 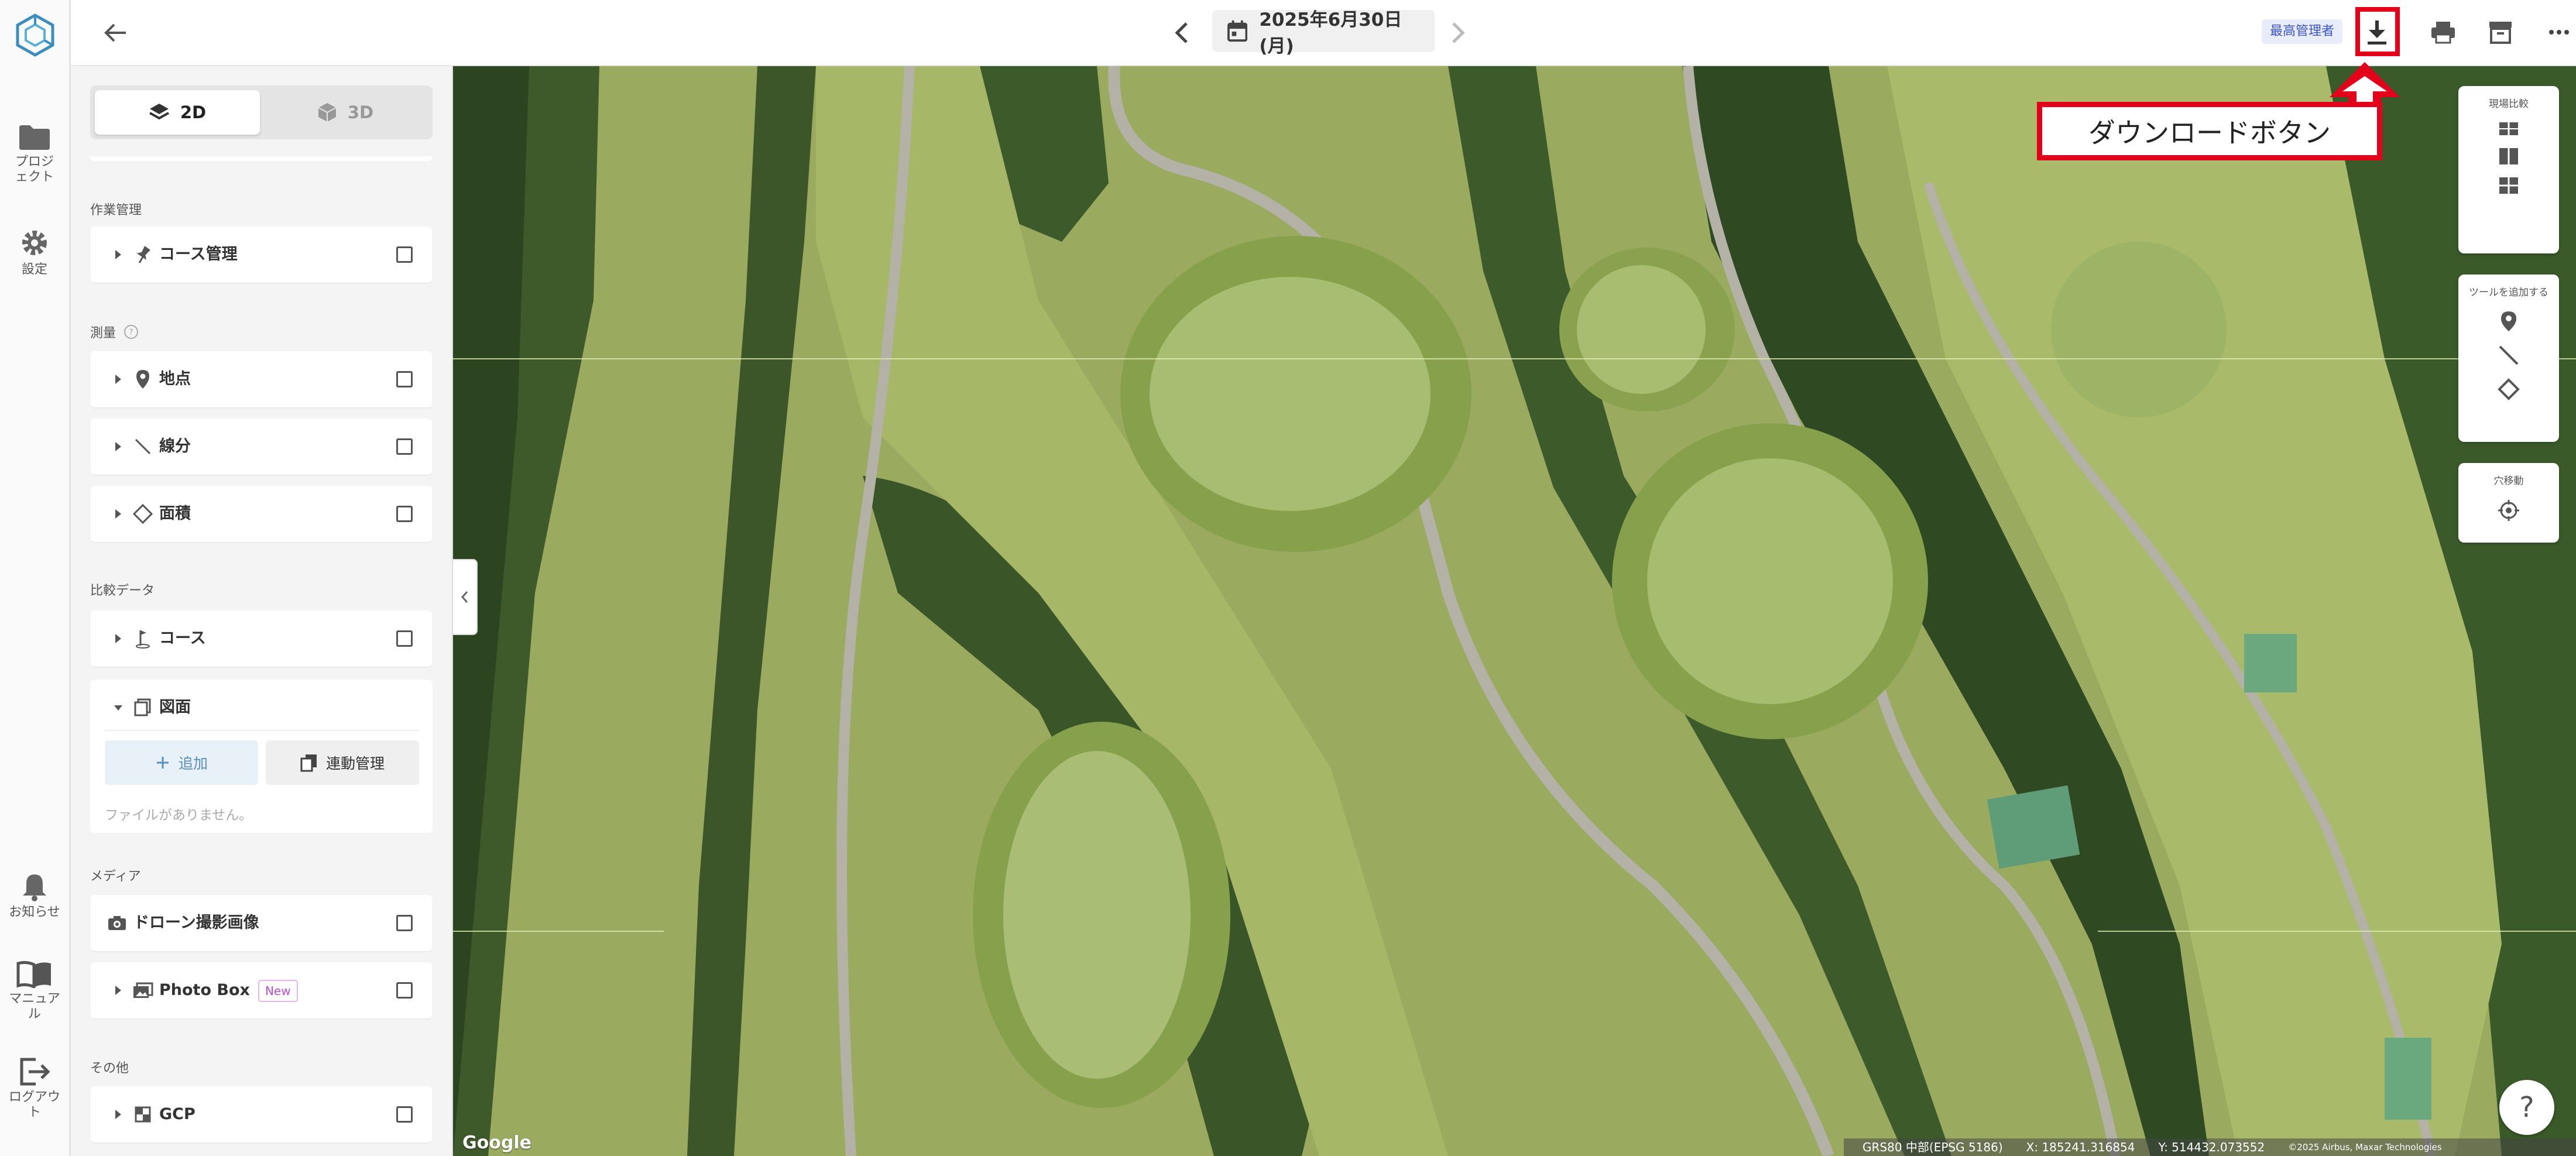 I want to click on gcp-marker-icon, so click(x=143, y=1114).